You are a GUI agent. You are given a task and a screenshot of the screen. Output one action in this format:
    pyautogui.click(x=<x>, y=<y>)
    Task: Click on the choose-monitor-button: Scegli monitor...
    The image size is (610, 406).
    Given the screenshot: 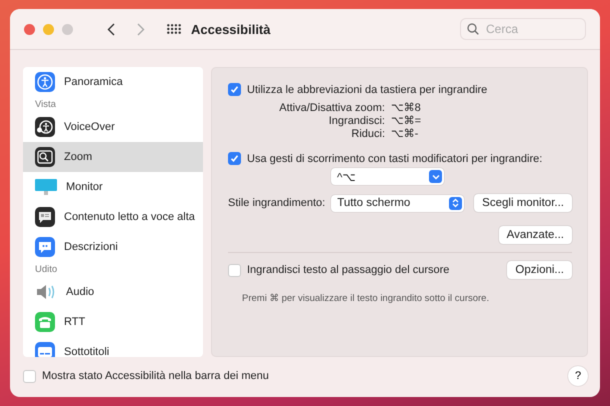 What is the action you would take?
    pyautogui.click(x=523, y=203)
    